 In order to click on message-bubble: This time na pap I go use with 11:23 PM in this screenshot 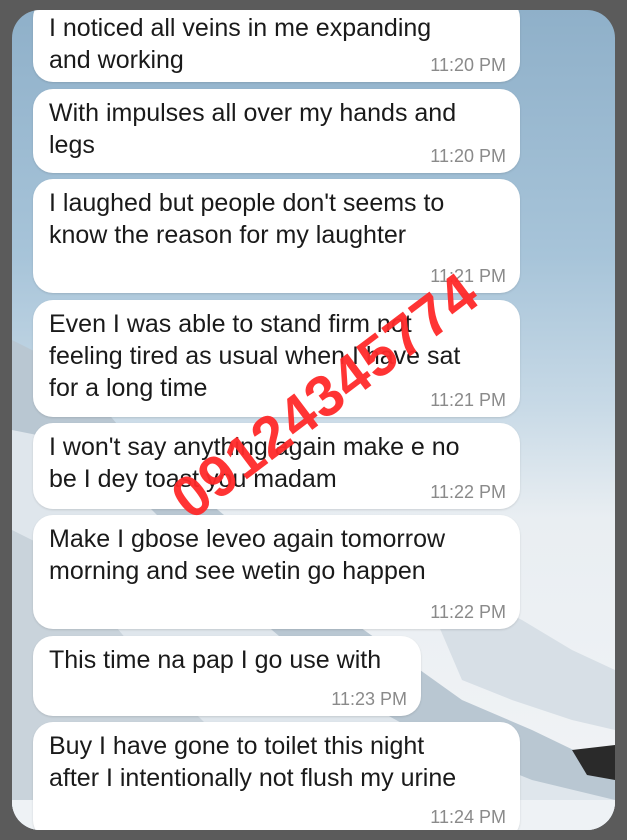, I will do `click(227, 676)`.